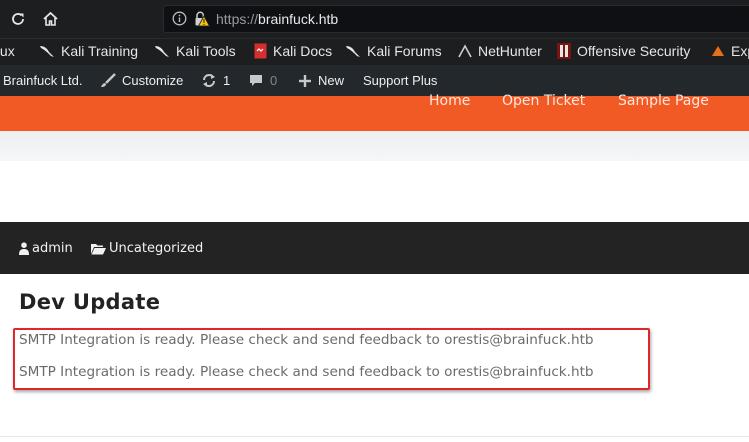 This screenshot has width=749, height=442. What do you see at coordinates (465, 51) in the screenshot?
I see `nethunter-icon` at bounding box center [465, 51].